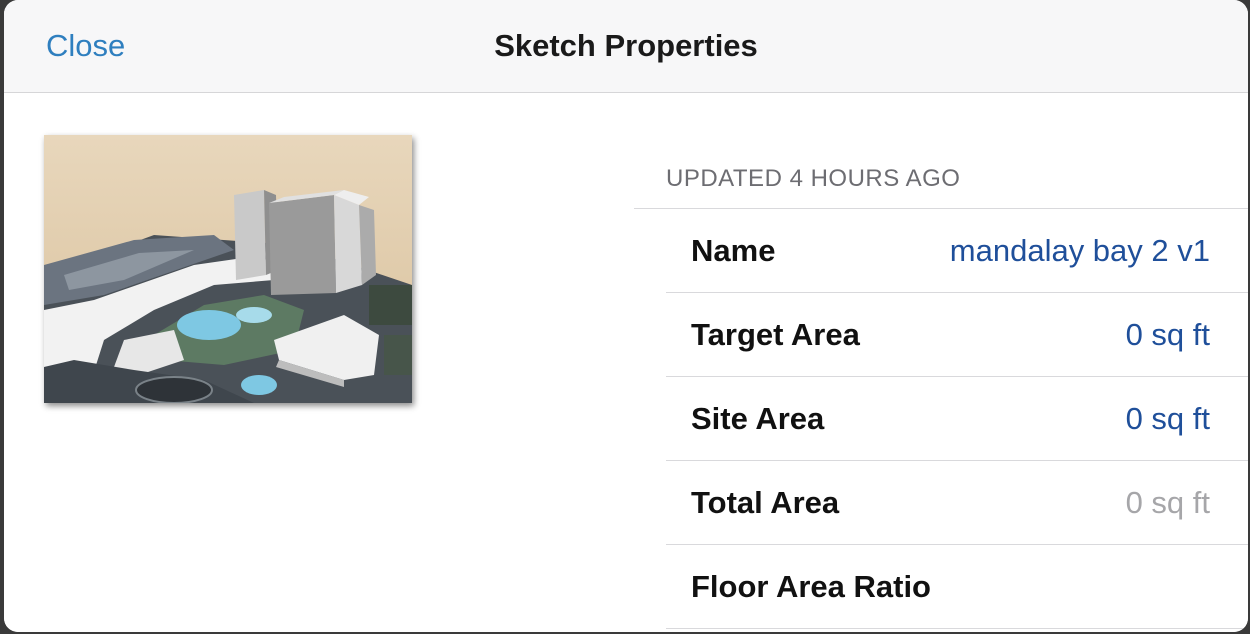 The width and height of the screenshot is (1250, 634). Describe the element at coordinates (957, 587) in the screenshot. I see `property-row-floor-area-ratio: Floor Area Ratio` at that location.